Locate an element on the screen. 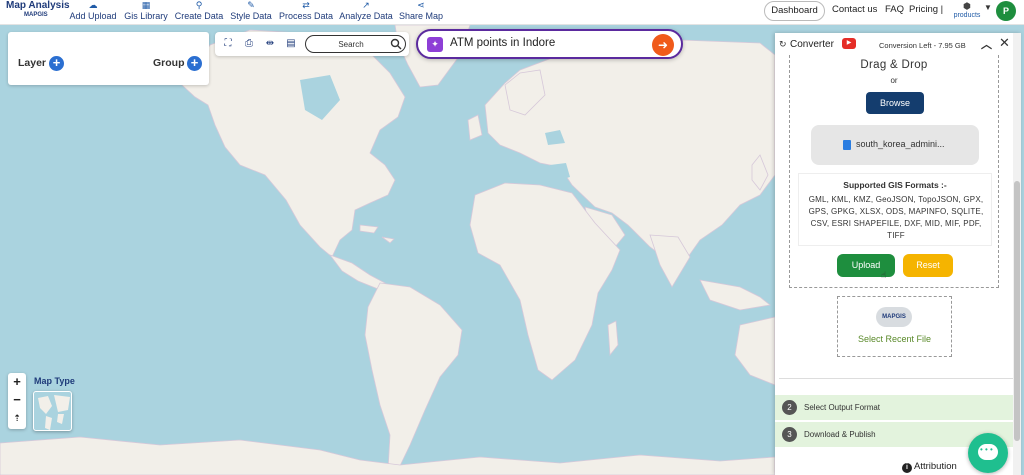 The width and height of the screenshot is (1024, 475). arrow-right-icon: ➜ is located at coordinates (663, 45).